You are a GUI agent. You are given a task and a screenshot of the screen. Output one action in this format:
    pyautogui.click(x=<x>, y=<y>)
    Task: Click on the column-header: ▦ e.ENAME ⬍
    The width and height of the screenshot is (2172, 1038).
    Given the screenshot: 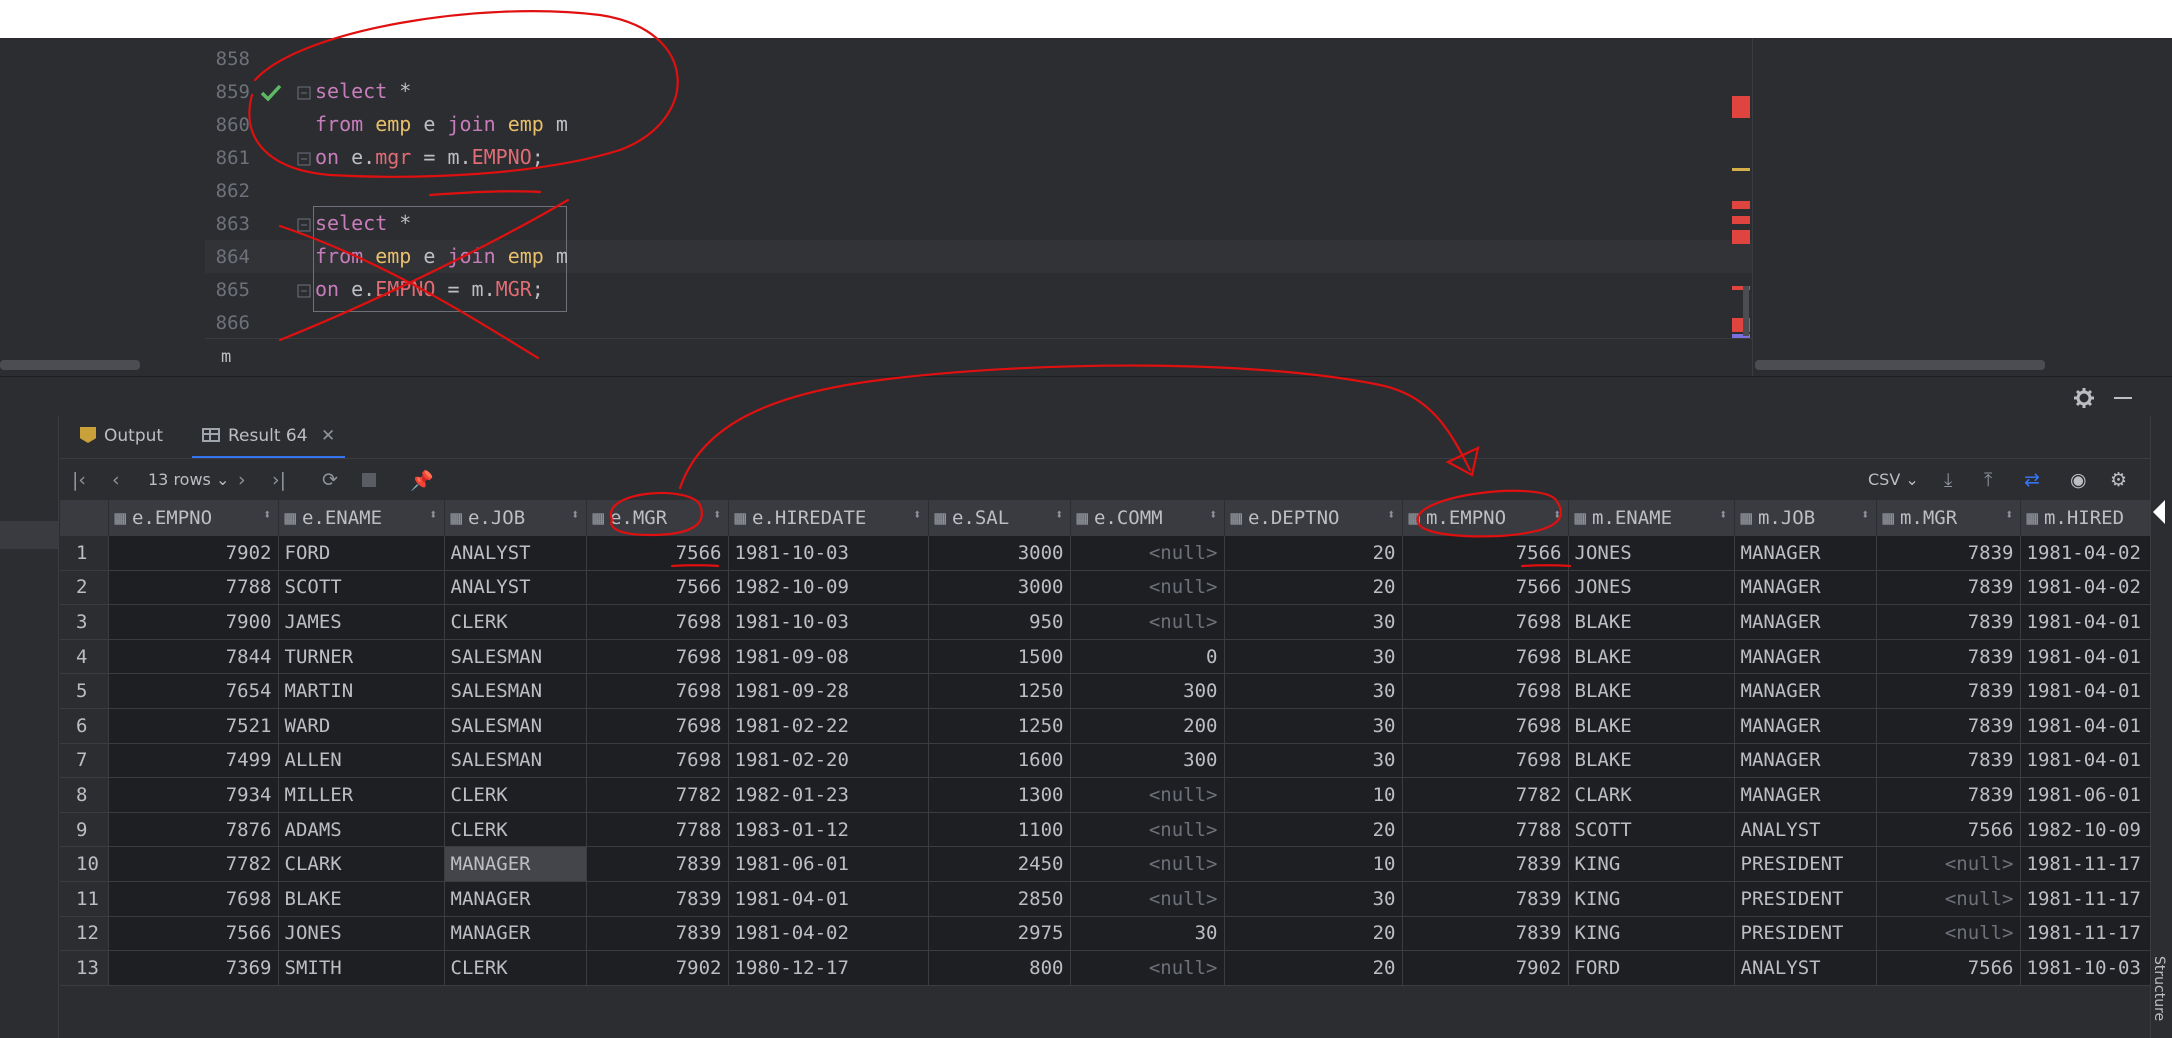 What is the action you would take?
    pyautogui.click(x=361, y=518)
    